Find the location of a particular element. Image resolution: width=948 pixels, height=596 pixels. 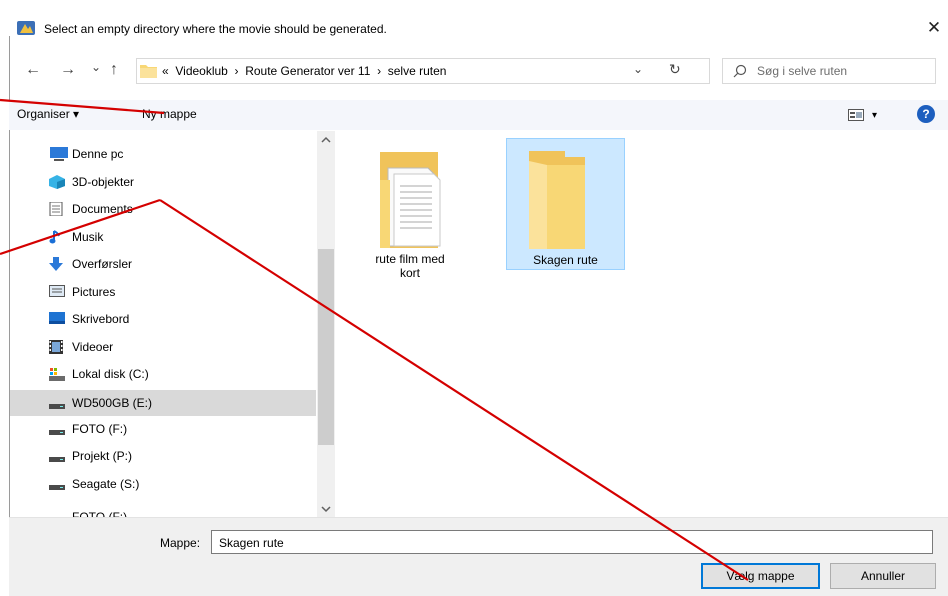

sidebar-item-label: Pictures is located at coordinates (94, 292).